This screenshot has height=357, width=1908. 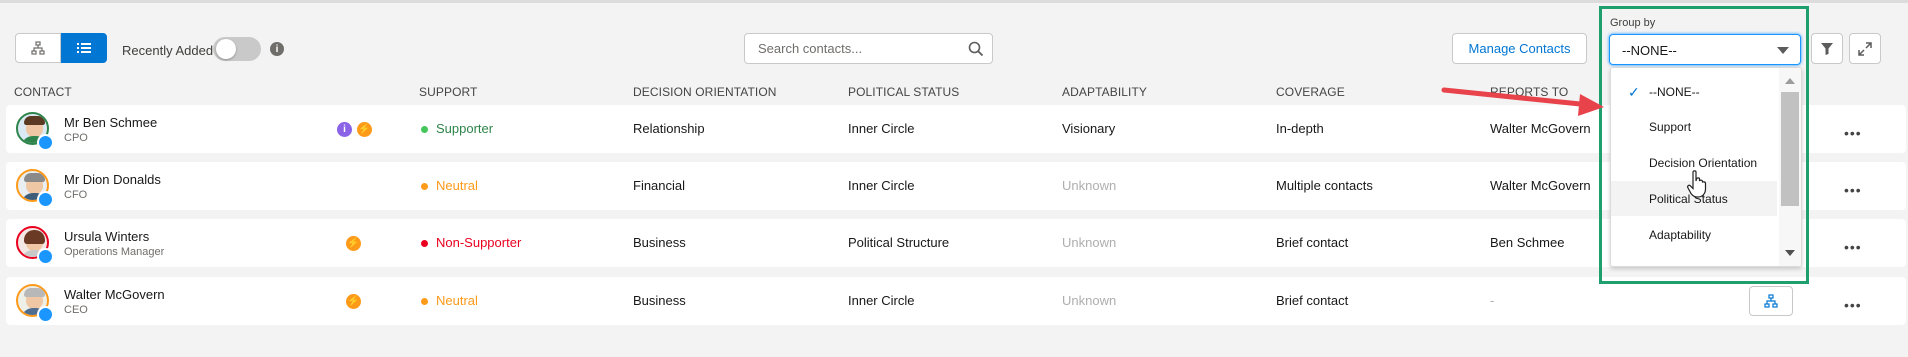 I want to click on expand-button, so click(x=1865, y=48).